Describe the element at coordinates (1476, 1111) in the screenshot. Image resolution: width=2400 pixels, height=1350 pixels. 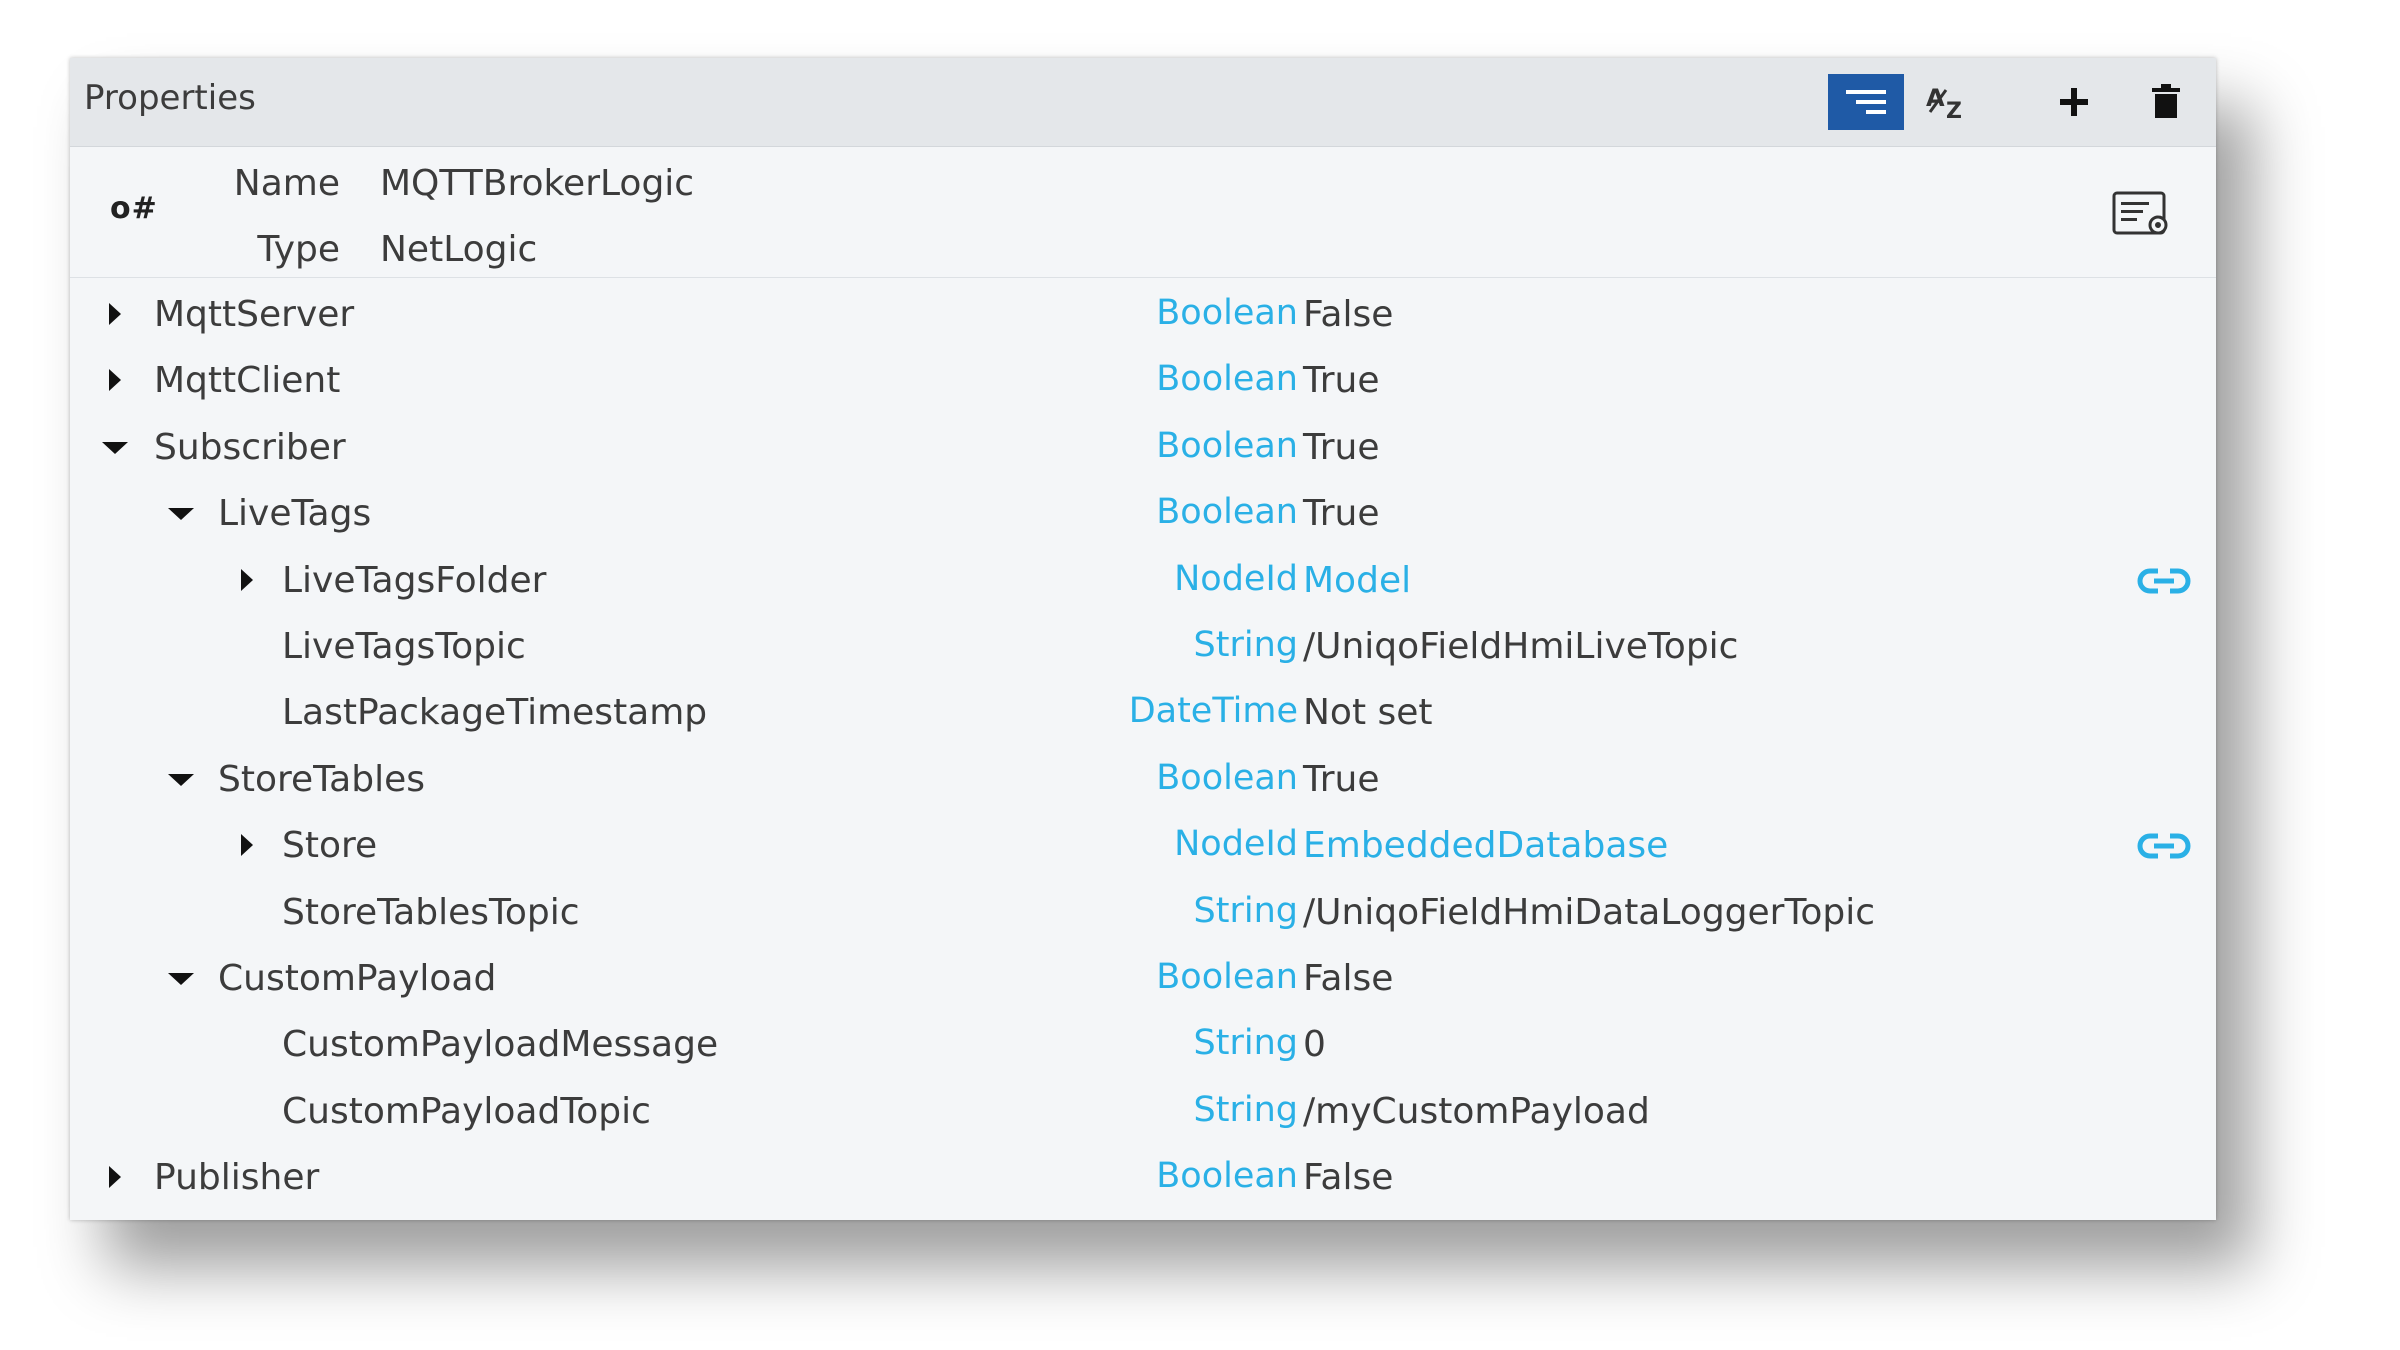
I see `property-value: /myCustomPayload` at that location.